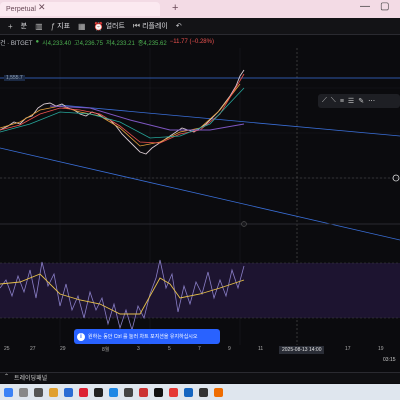 The image size is (400, 400). I want to click on layout-icon: ▦, so click(82, 26).